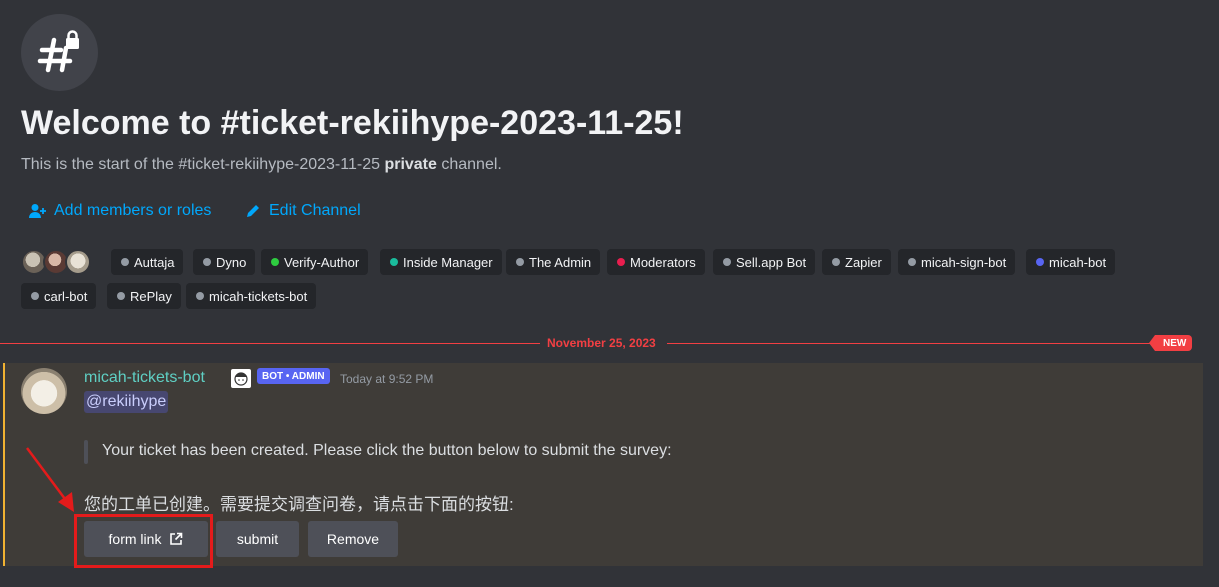  What do you see at coordinates (448, 262) in the screenshot?
I see `role-label: Inside Manager` at bounding box center [448, 262].